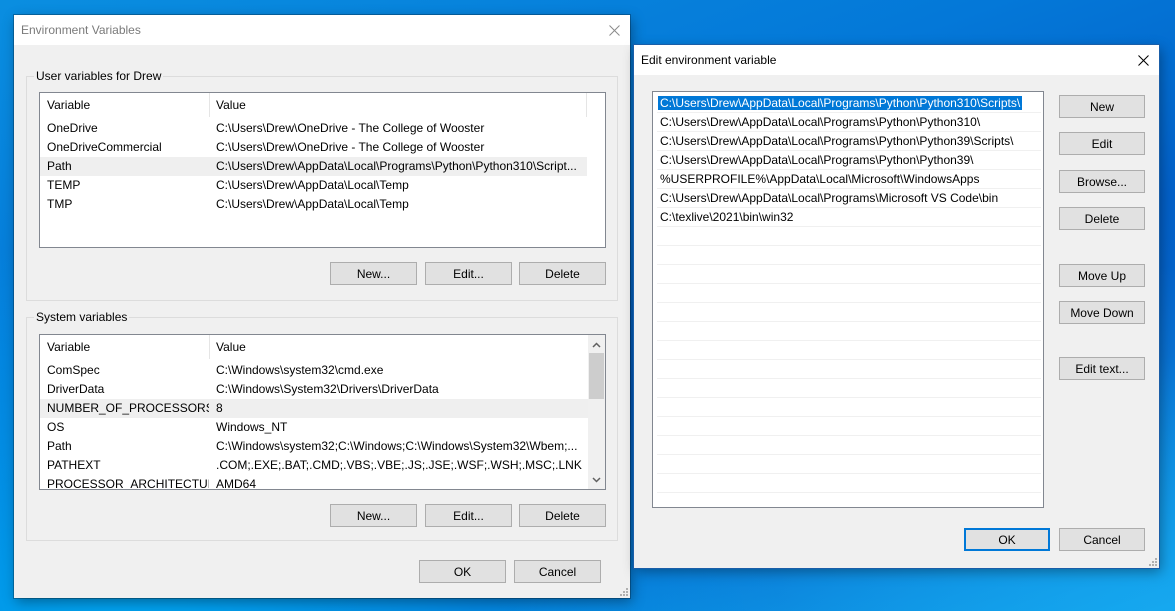 The width and height of the screenshot is (1175, 611). I want to click on close-icon, so click(614, 30).